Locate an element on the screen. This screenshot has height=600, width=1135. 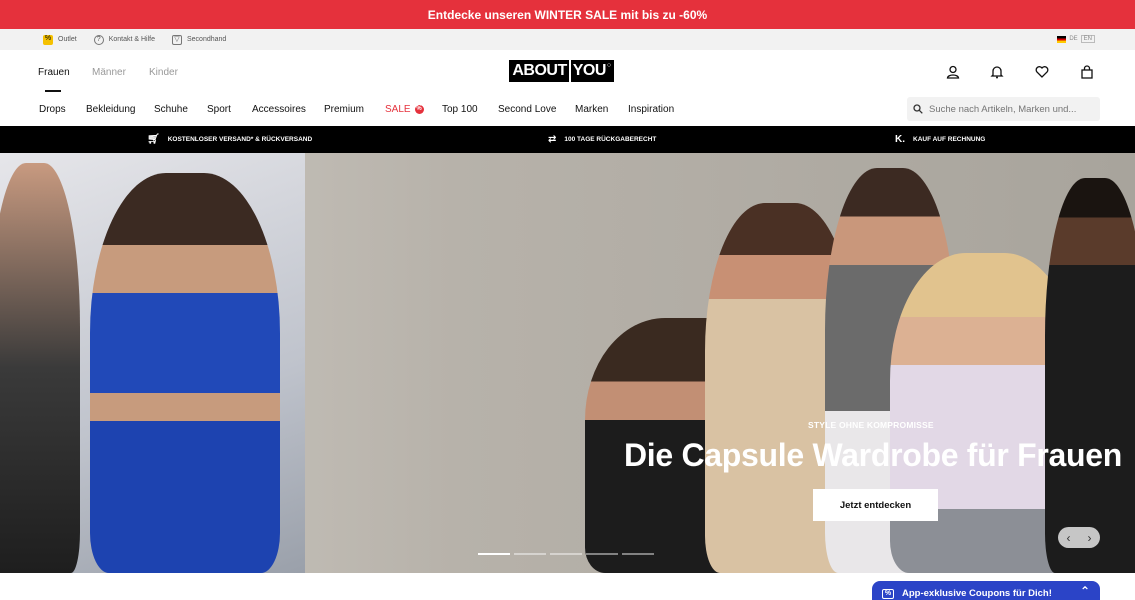
utility-label: Kontakt & Hilfe is located at coordinates (131, 39).